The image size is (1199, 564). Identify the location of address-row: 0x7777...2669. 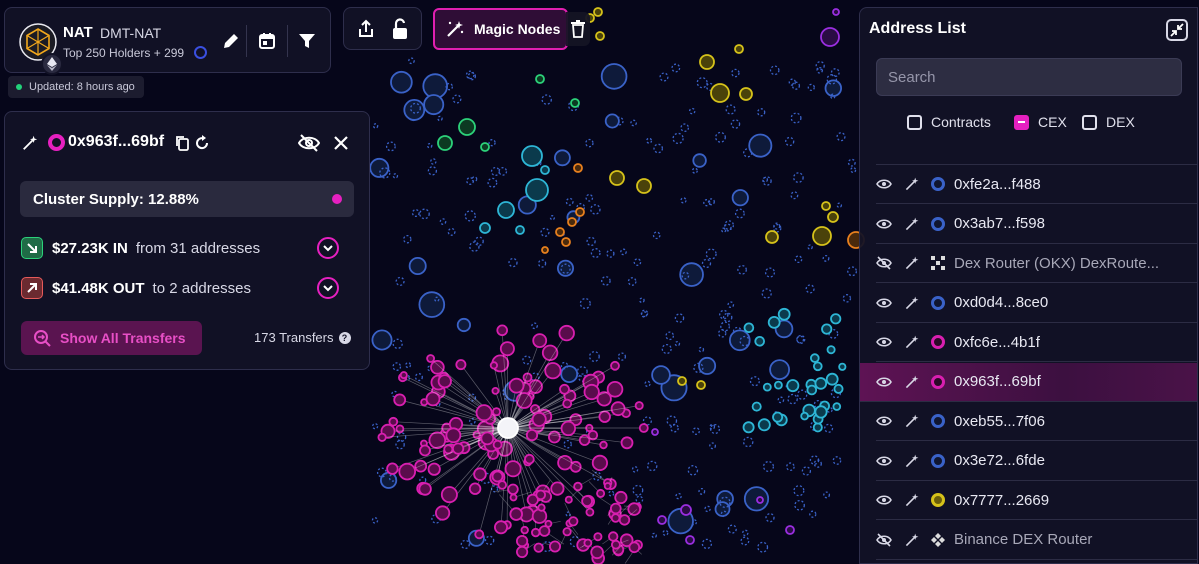
(1036, 500).